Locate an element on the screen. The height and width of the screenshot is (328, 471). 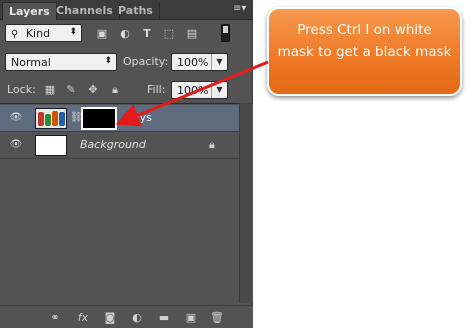
lock-transparent-icon: ▦ is located at coordinates (50, 90).